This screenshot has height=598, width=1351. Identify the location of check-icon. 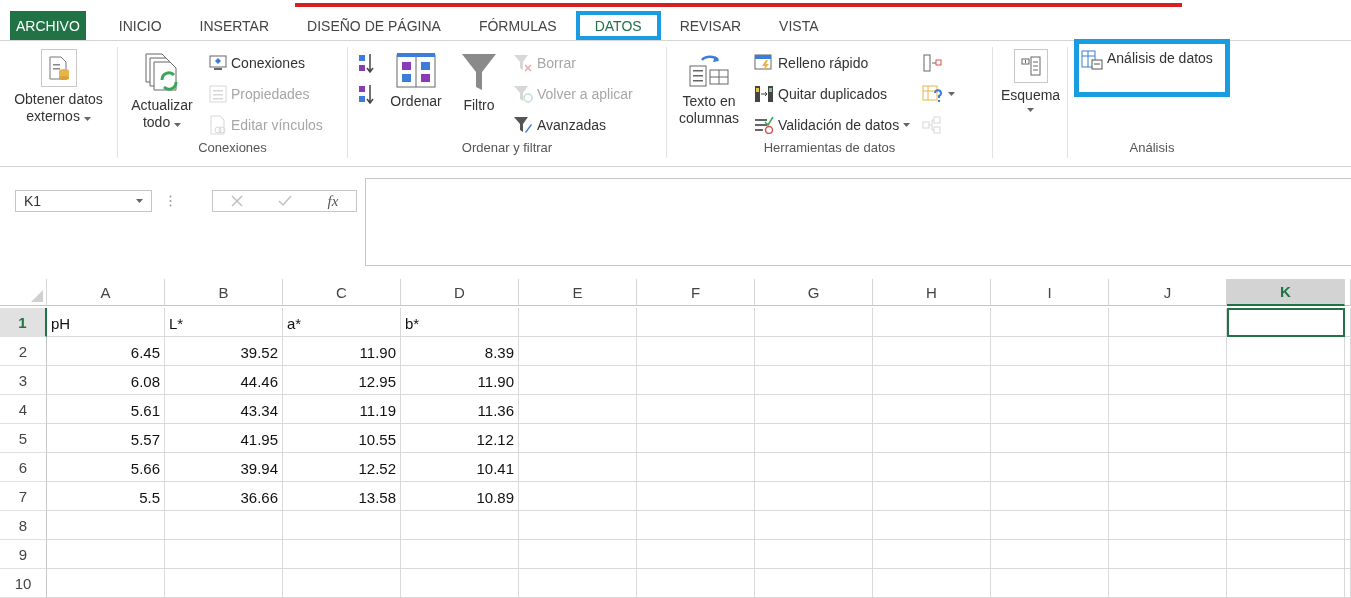
(285, 201).